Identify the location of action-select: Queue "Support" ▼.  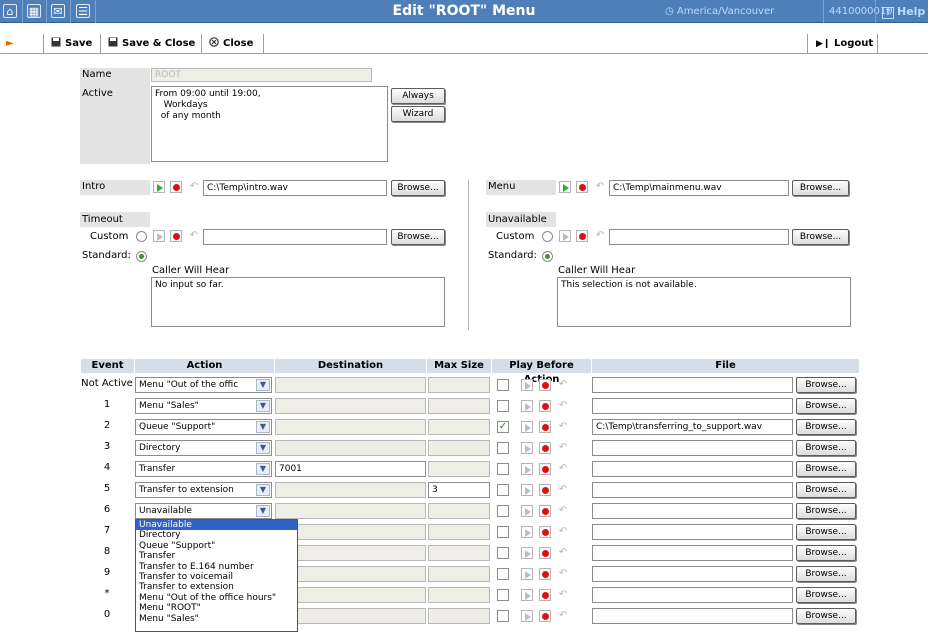
(203, 427).